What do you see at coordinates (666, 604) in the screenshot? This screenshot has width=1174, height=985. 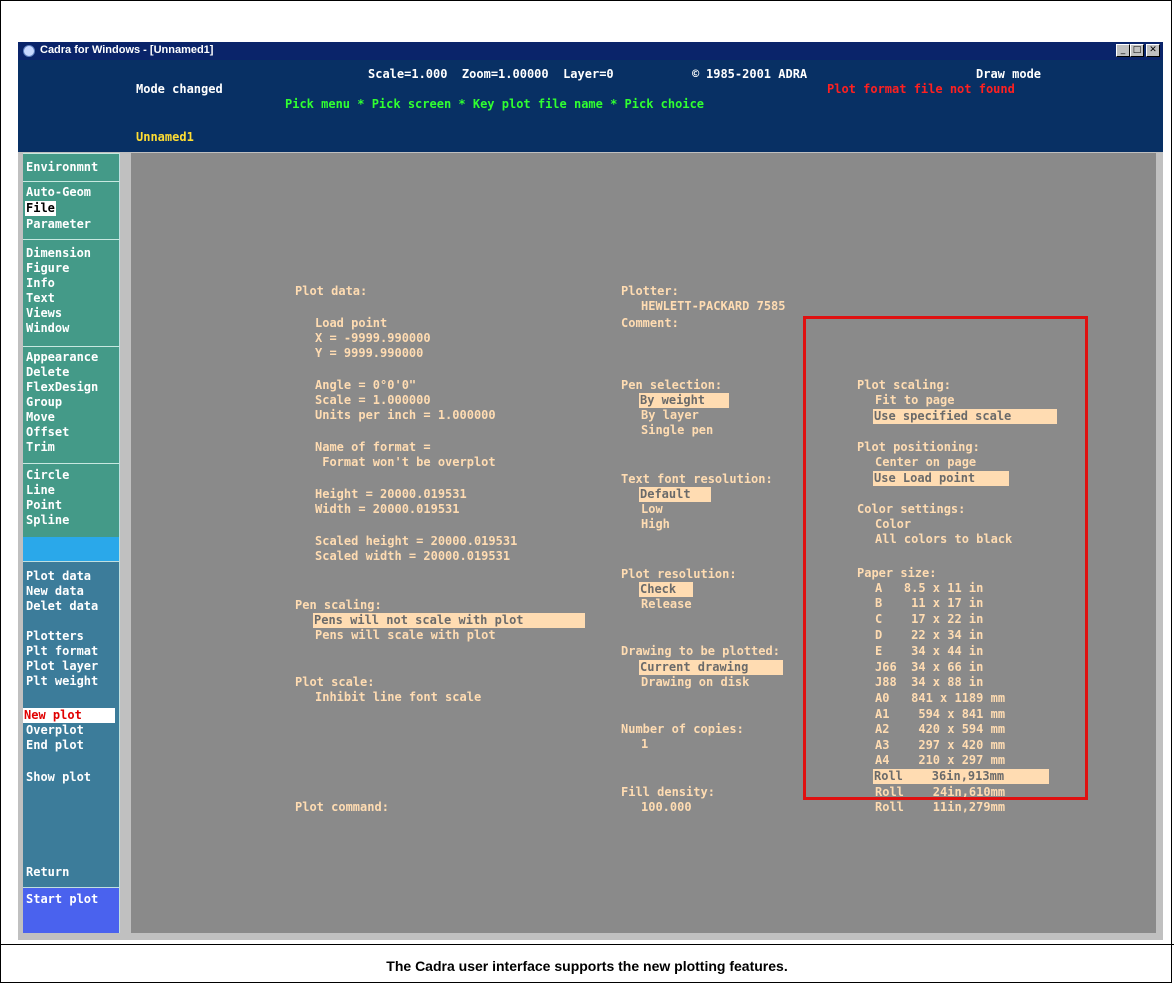 I see `plot-resolution-release: Release` at bounding box center [666, 604].